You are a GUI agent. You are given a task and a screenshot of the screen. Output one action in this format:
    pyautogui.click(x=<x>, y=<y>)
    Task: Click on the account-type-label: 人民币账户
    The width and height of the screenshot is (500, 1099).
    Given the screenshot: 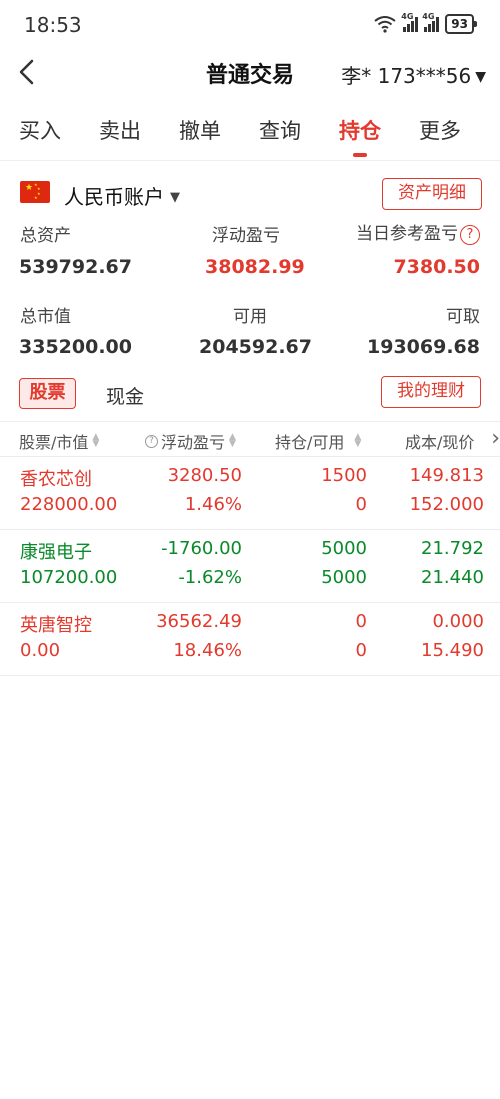 What is the action you would take?
    pyautogui.click(x=114, y=197)
    